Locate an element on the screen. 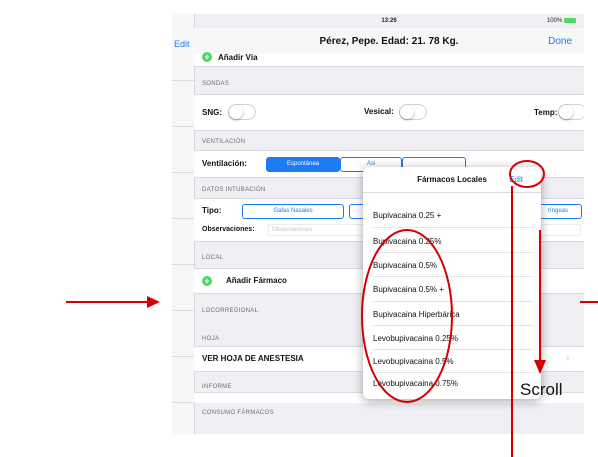  items-highlight-ellipse is located at coordinates (407, 316).